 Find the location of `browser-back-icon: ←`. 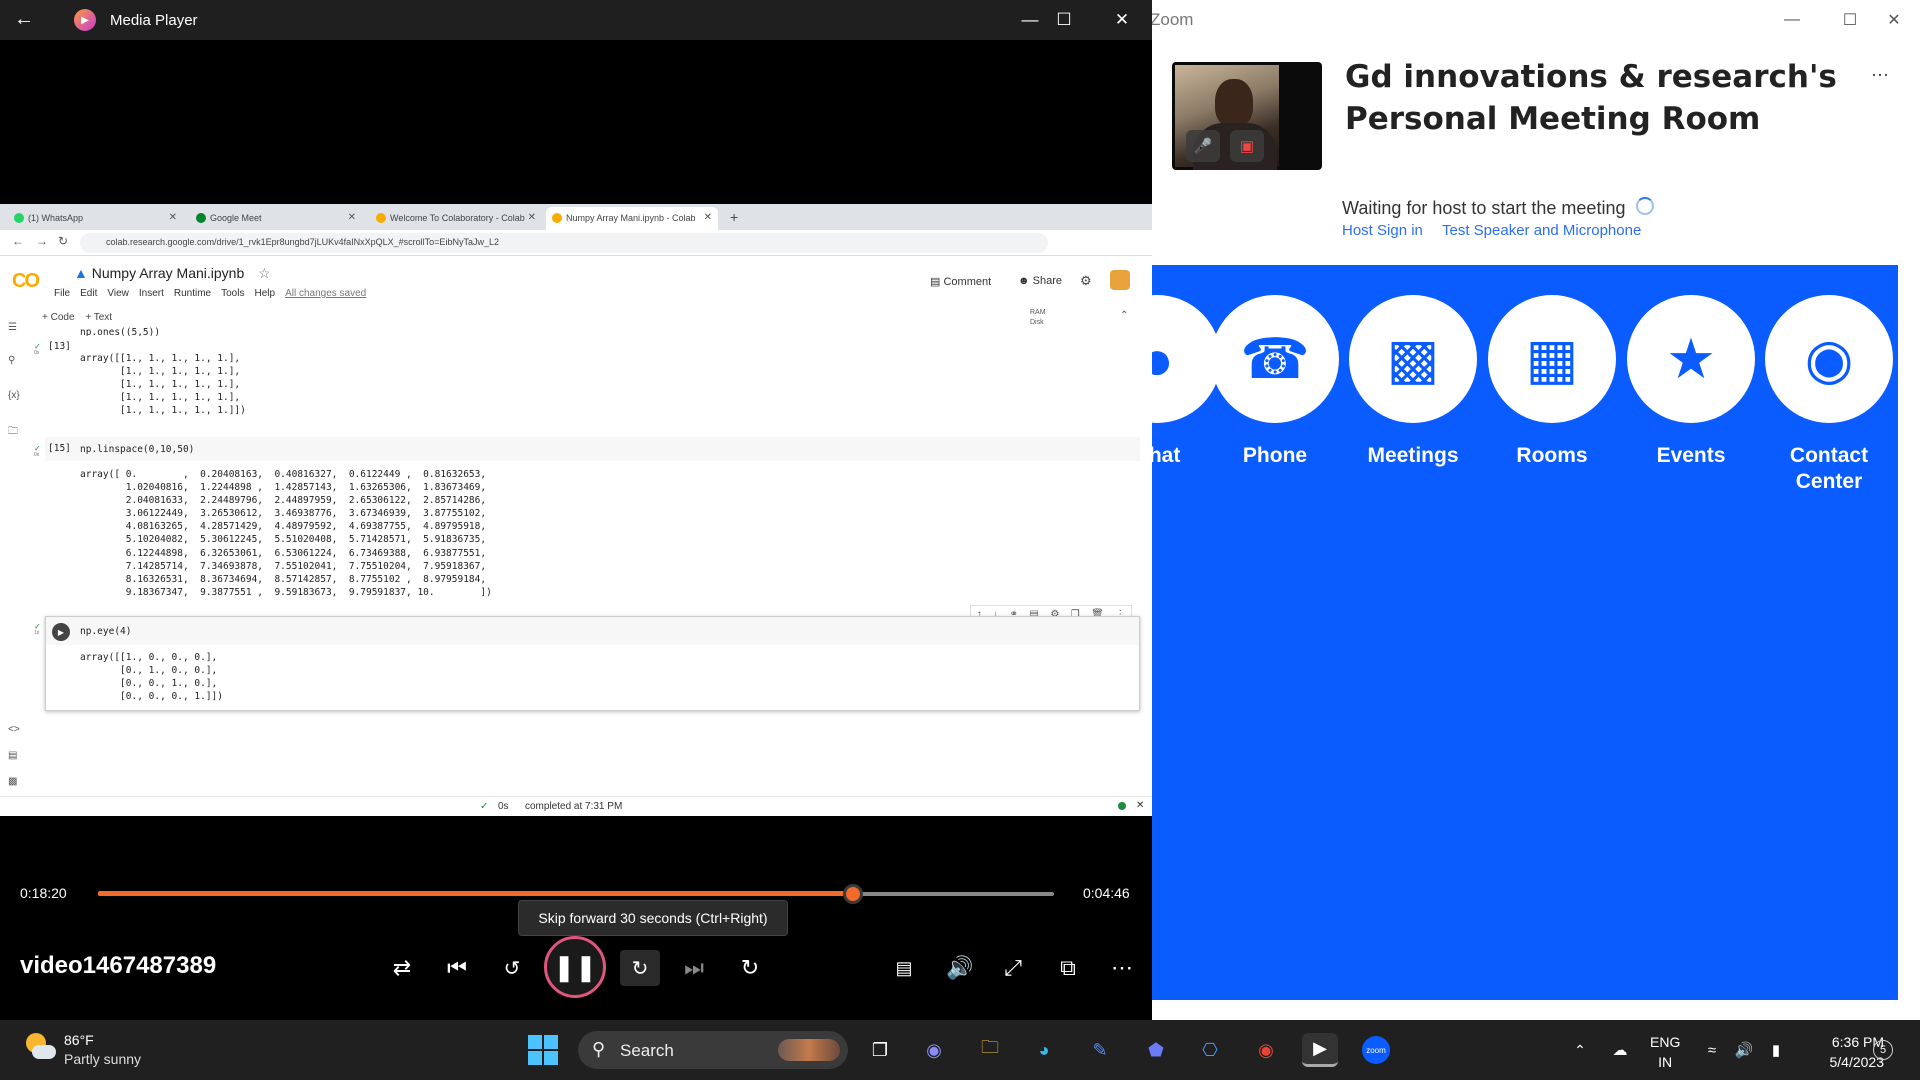

browser-back-icon: ← is located at coordinates (18, 241).